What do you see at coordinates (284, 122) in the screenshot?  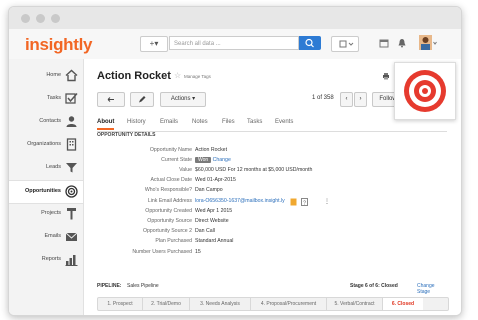 I see `tab-events: Events` at bounding box center [284, 122].